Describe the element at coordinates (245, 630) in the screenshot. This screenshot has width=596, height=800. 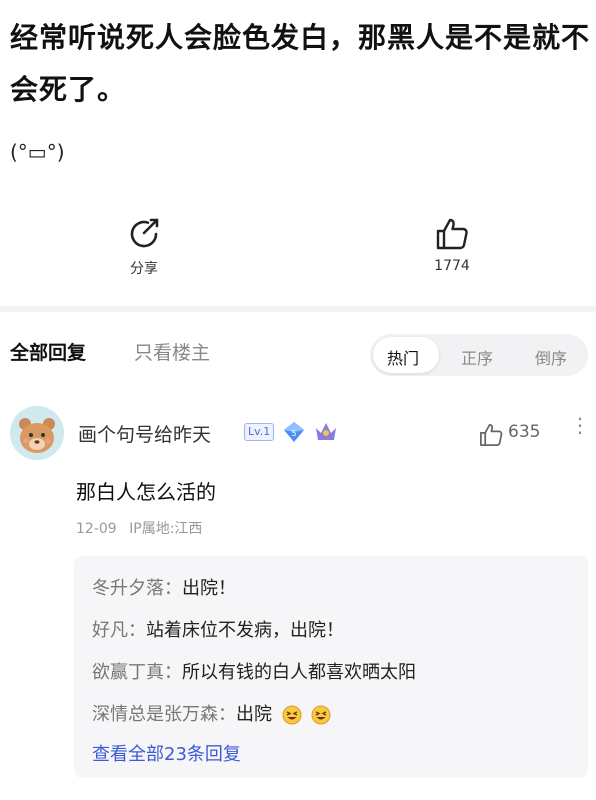
I see `reply-text: 站着床位不发病，出院！` at that location.